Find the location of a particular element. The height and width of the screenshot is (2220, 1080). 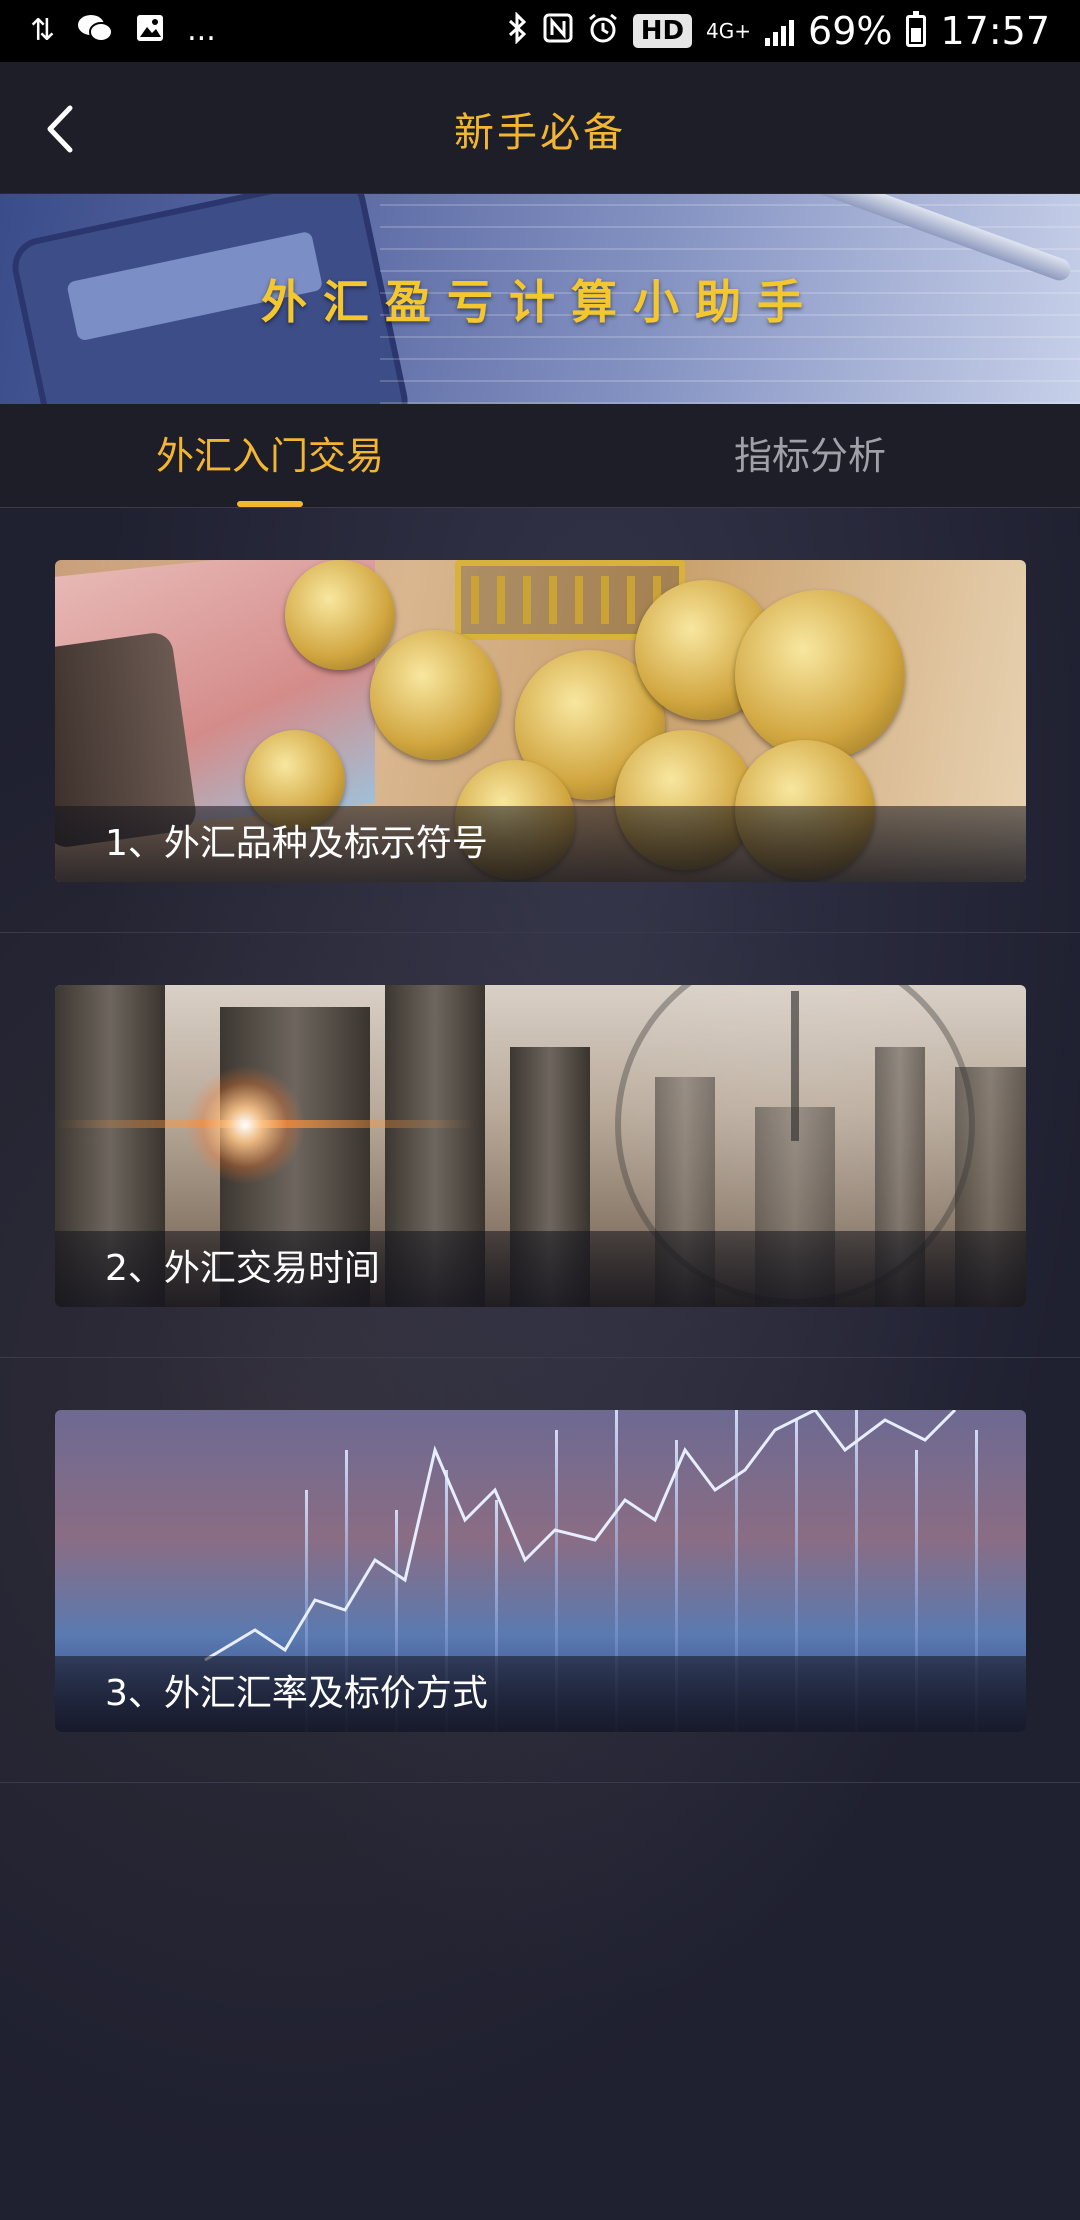

article-caption: 3、外汇汇率及标价方式 is located at coordinates (540, 1694).